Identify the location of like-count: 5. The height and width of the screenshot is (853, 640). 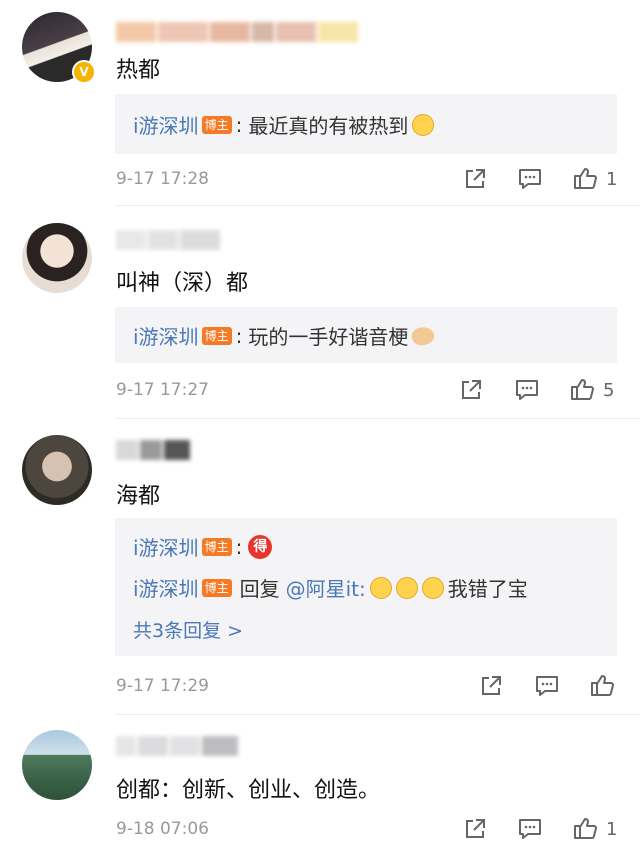
(609, 390).